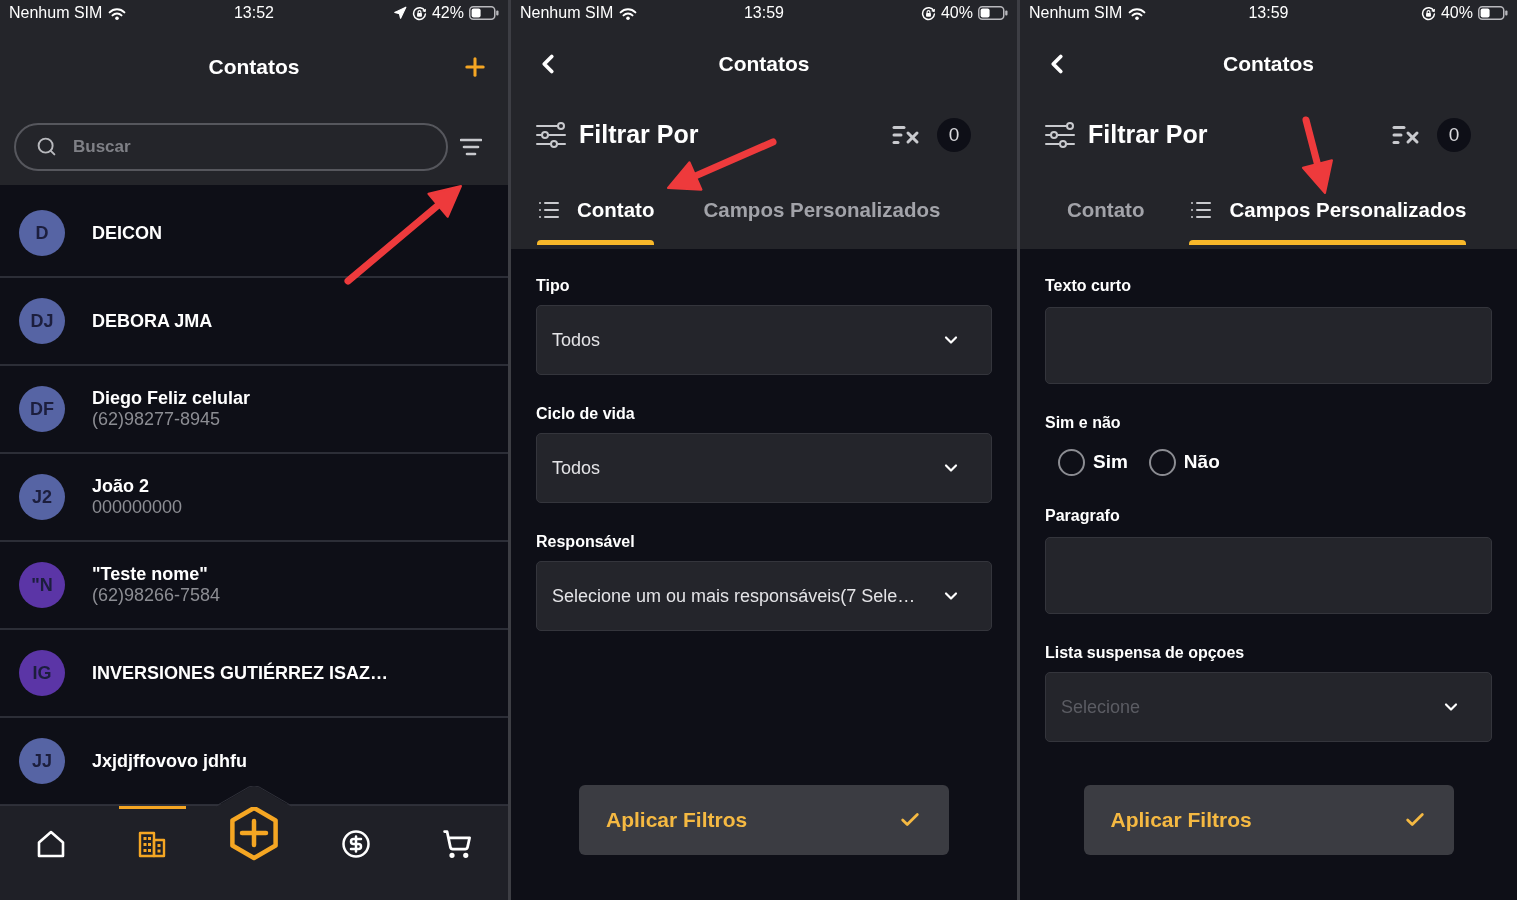  What do you see at coordinates (231, 147) in the screenshot?
I see `search-field: Buscar` at bounding box center [231, 147].